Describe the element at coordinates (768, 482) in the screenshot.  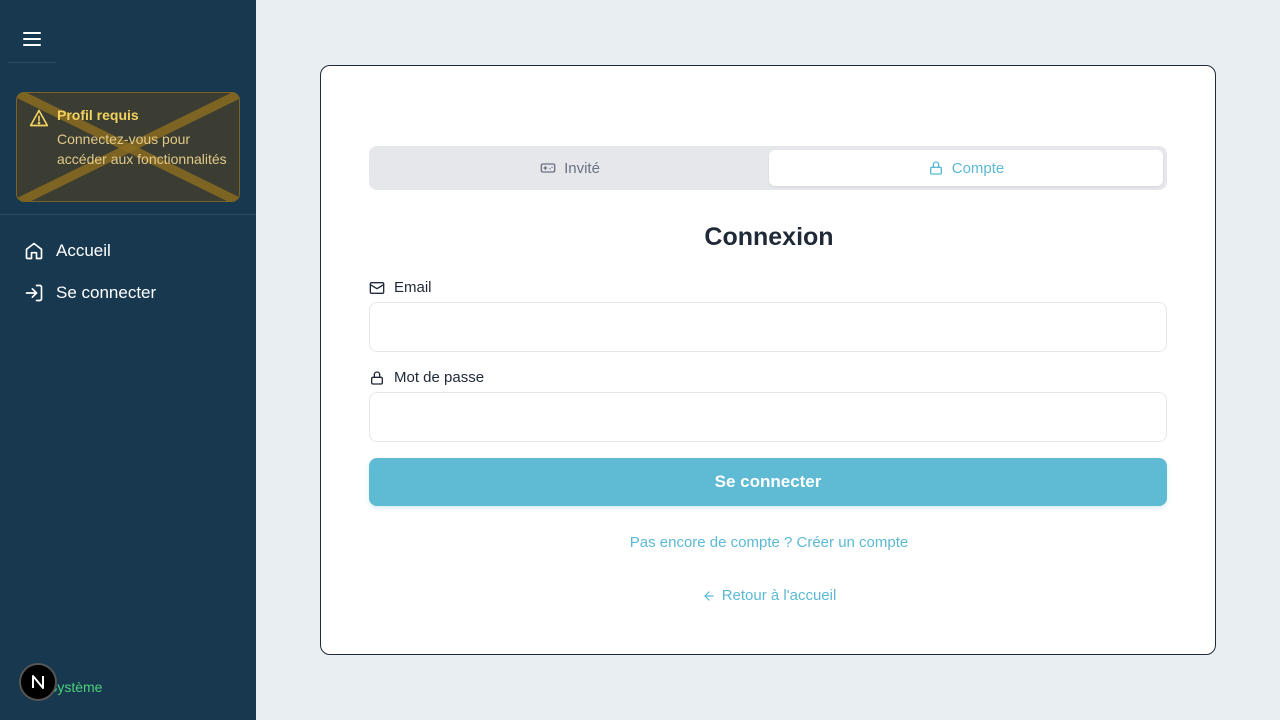
I see `login-submit-button: Se connecter` at that location.